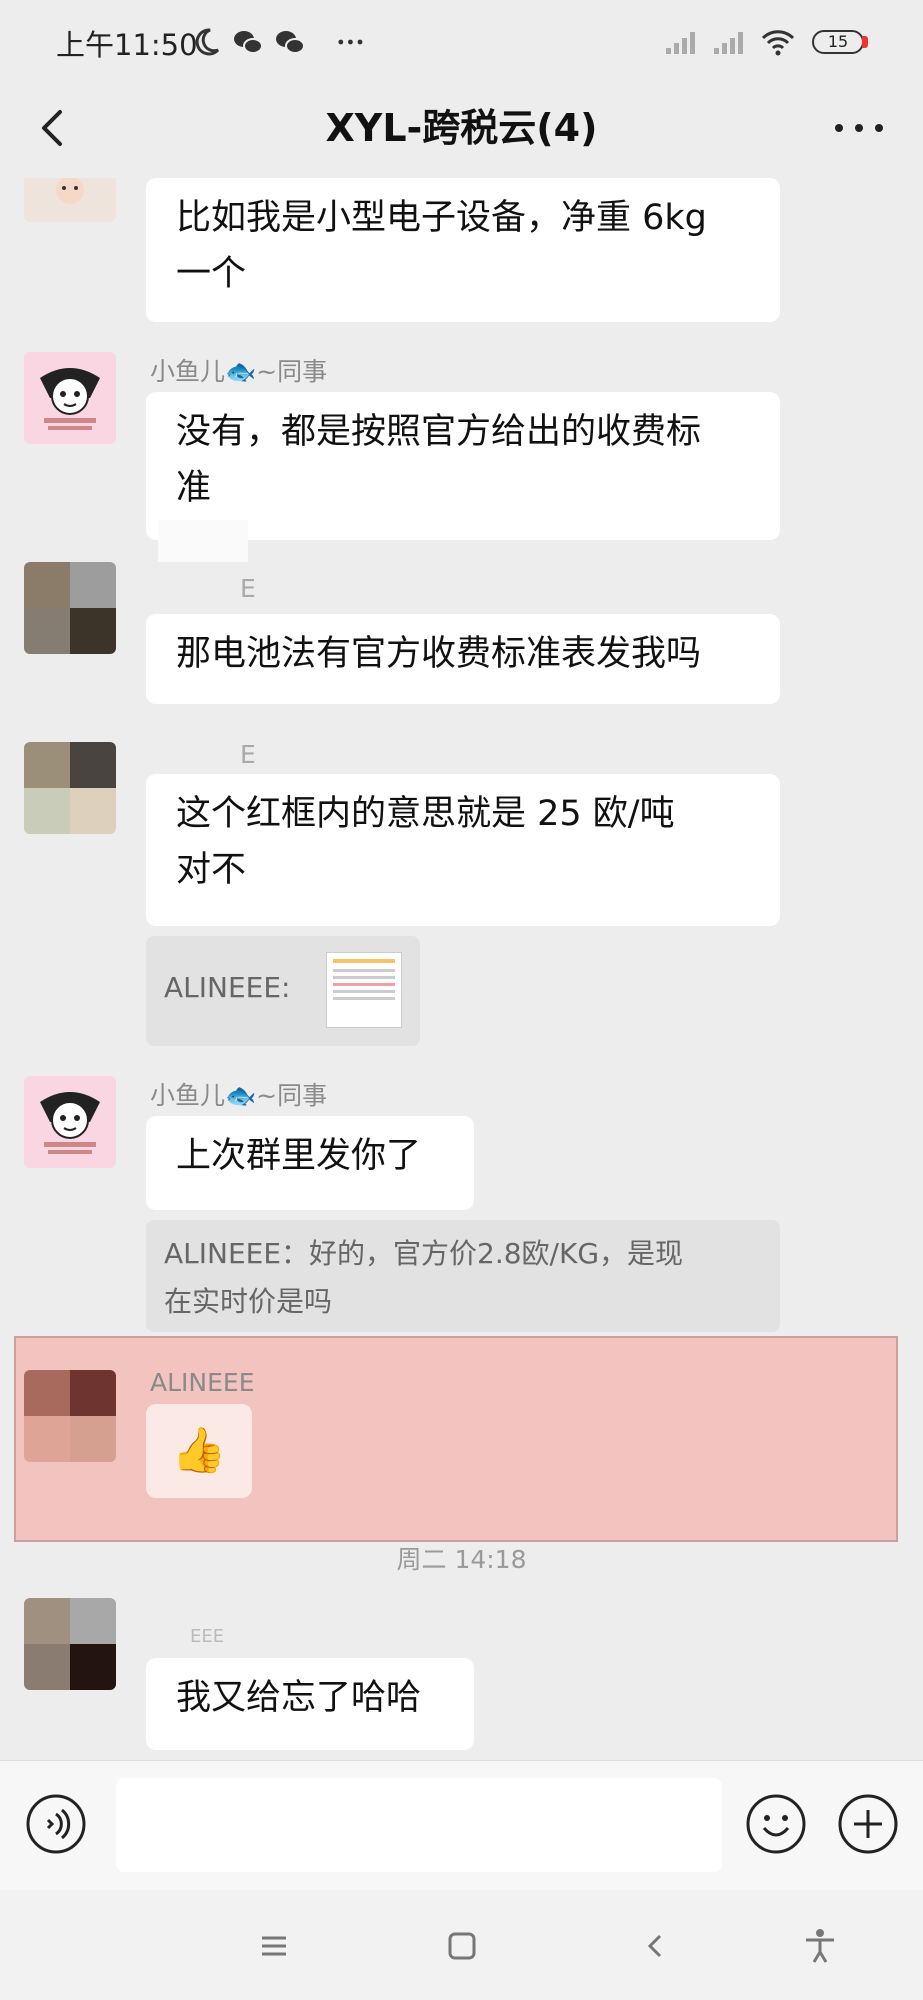  Describe the element at coordinates (207, 1636) in the screenshot. I see `sender-name: EEE` at that location.